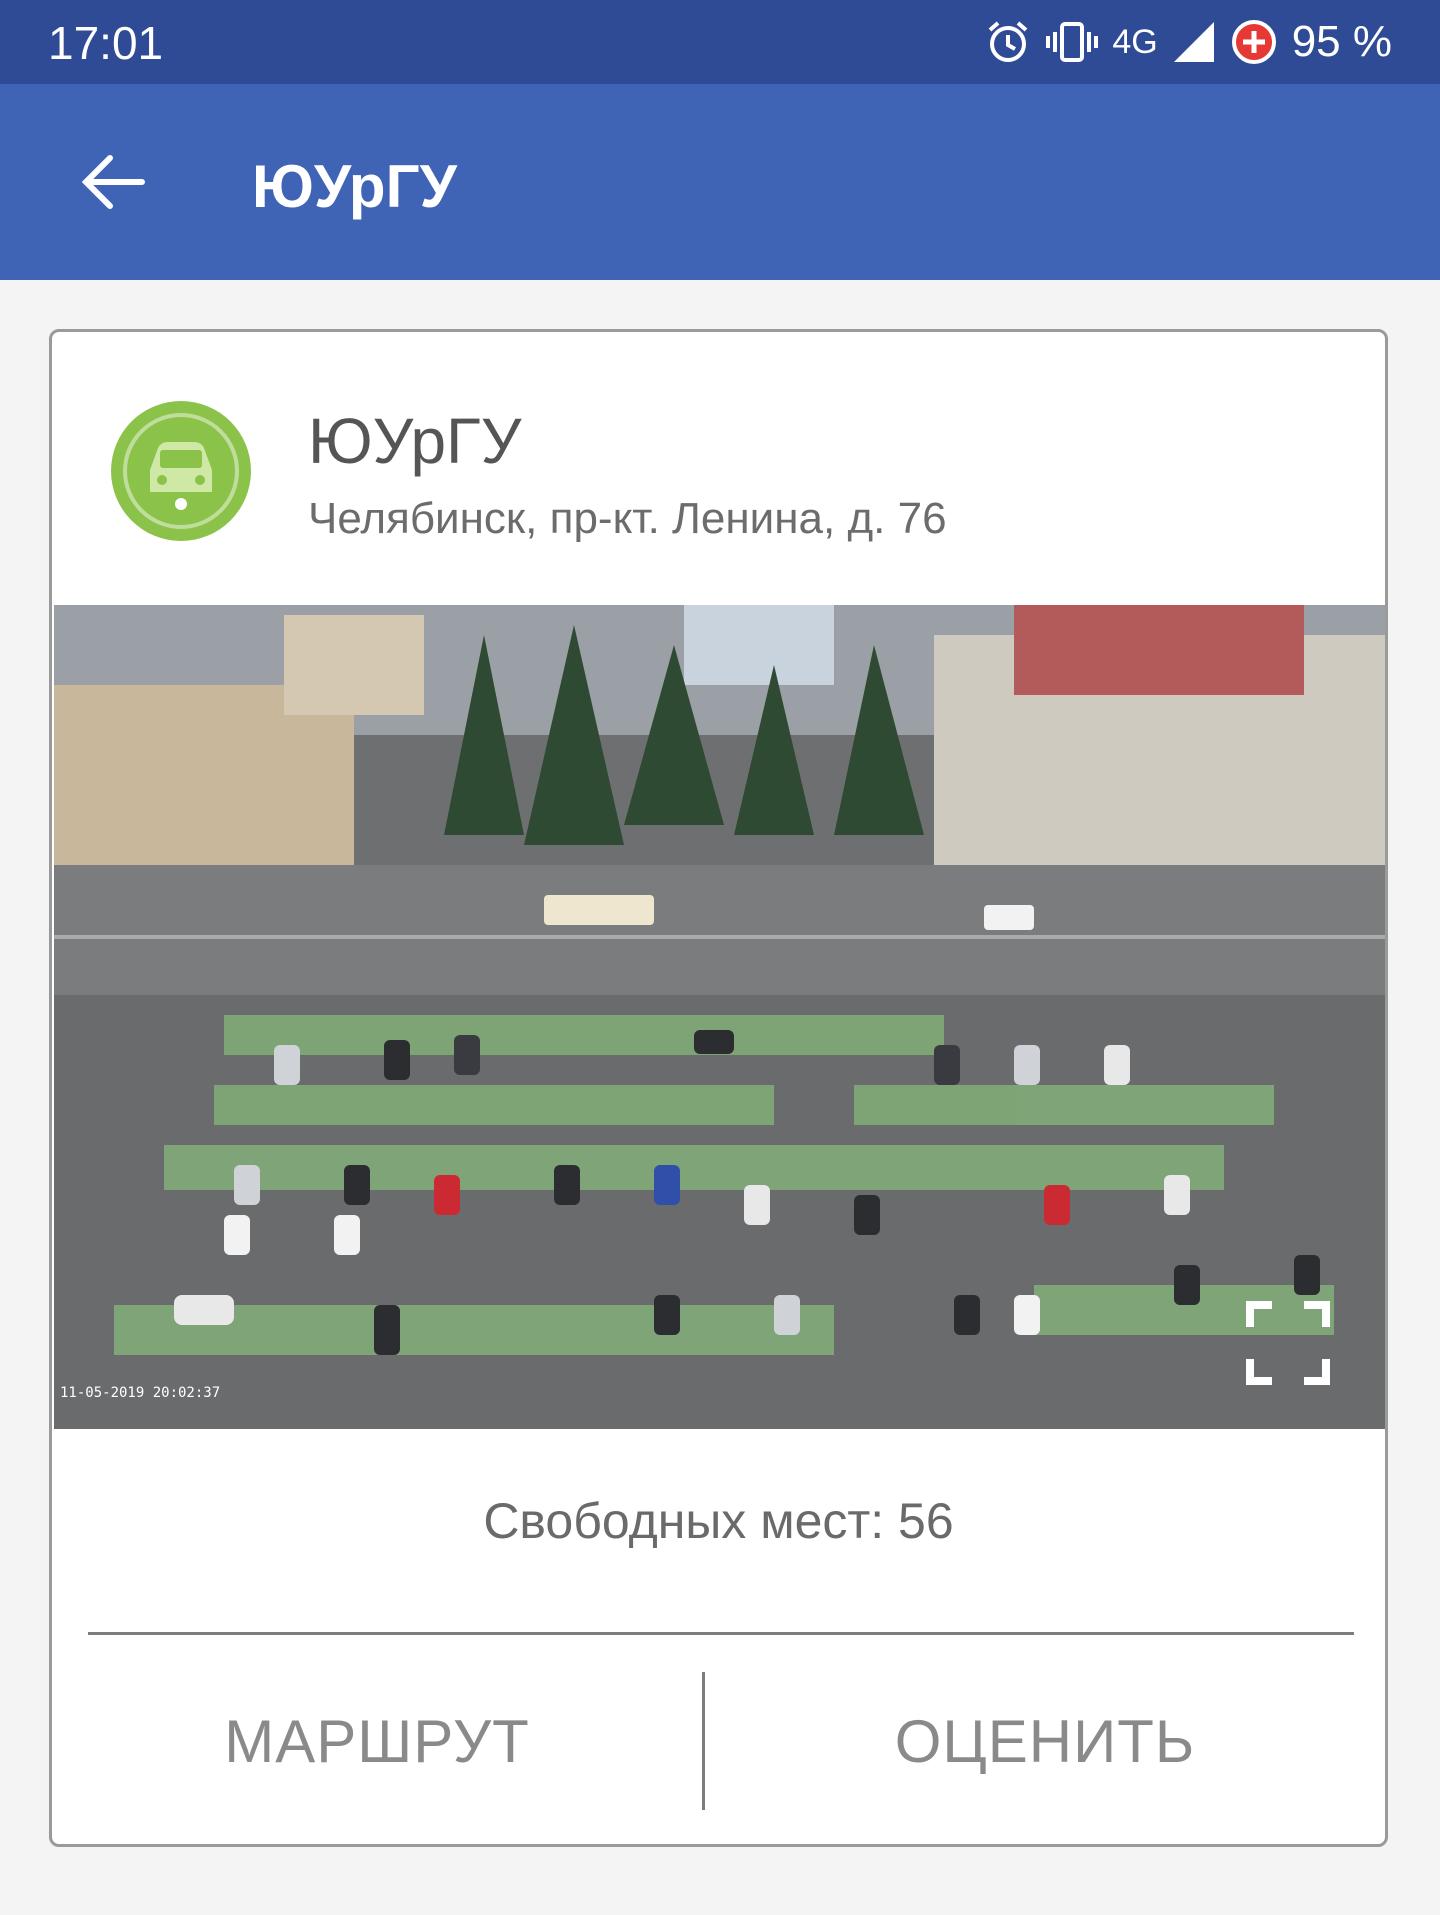 This screenshot has height=1915, width=1440. I want to click on battery-saver-icon, so click(1254, 42).